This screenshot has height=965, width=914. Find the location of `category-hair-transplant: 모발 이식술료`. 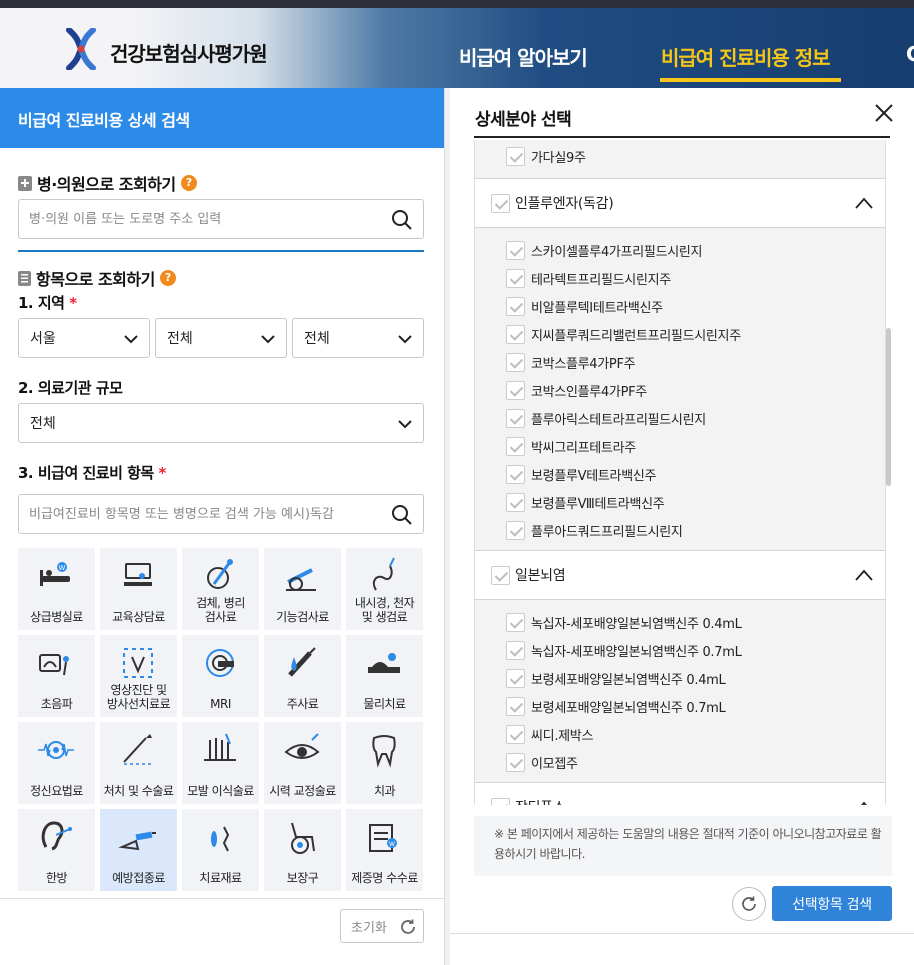

category-hair-transplant: 모발 이식술료 is located at coordinates (220, 763).